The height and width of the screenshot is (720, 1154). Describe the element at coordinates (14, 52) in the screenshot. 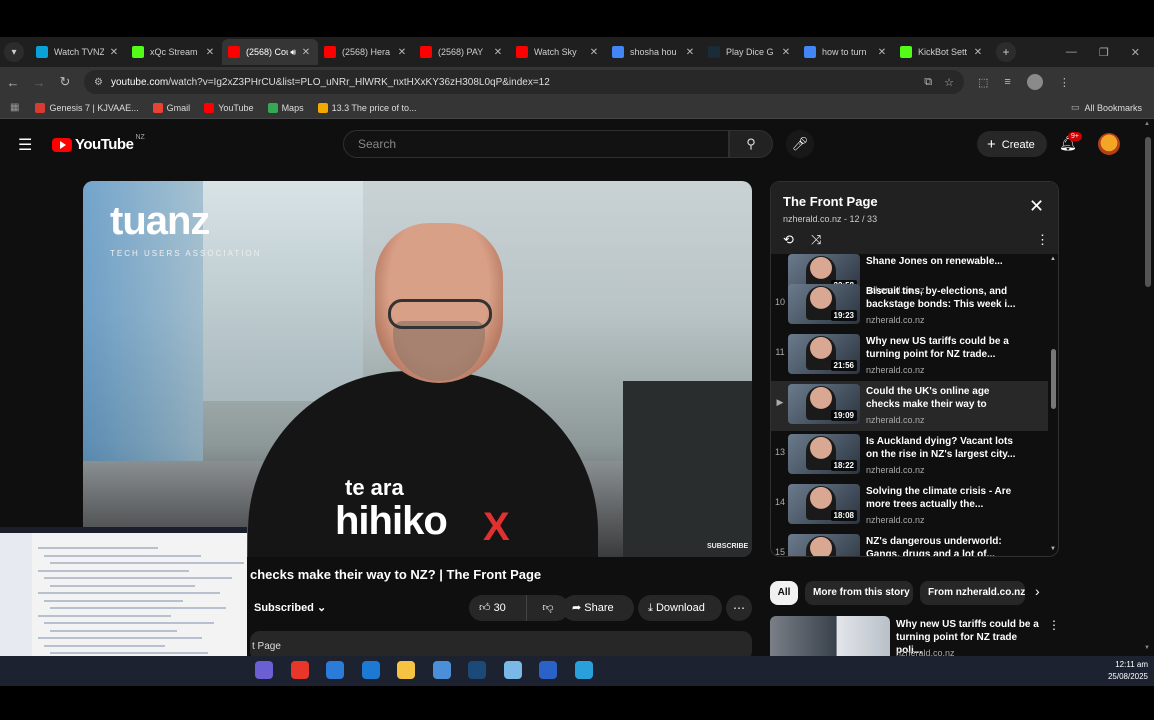

I see `tab-search-button: ▾` at that location.